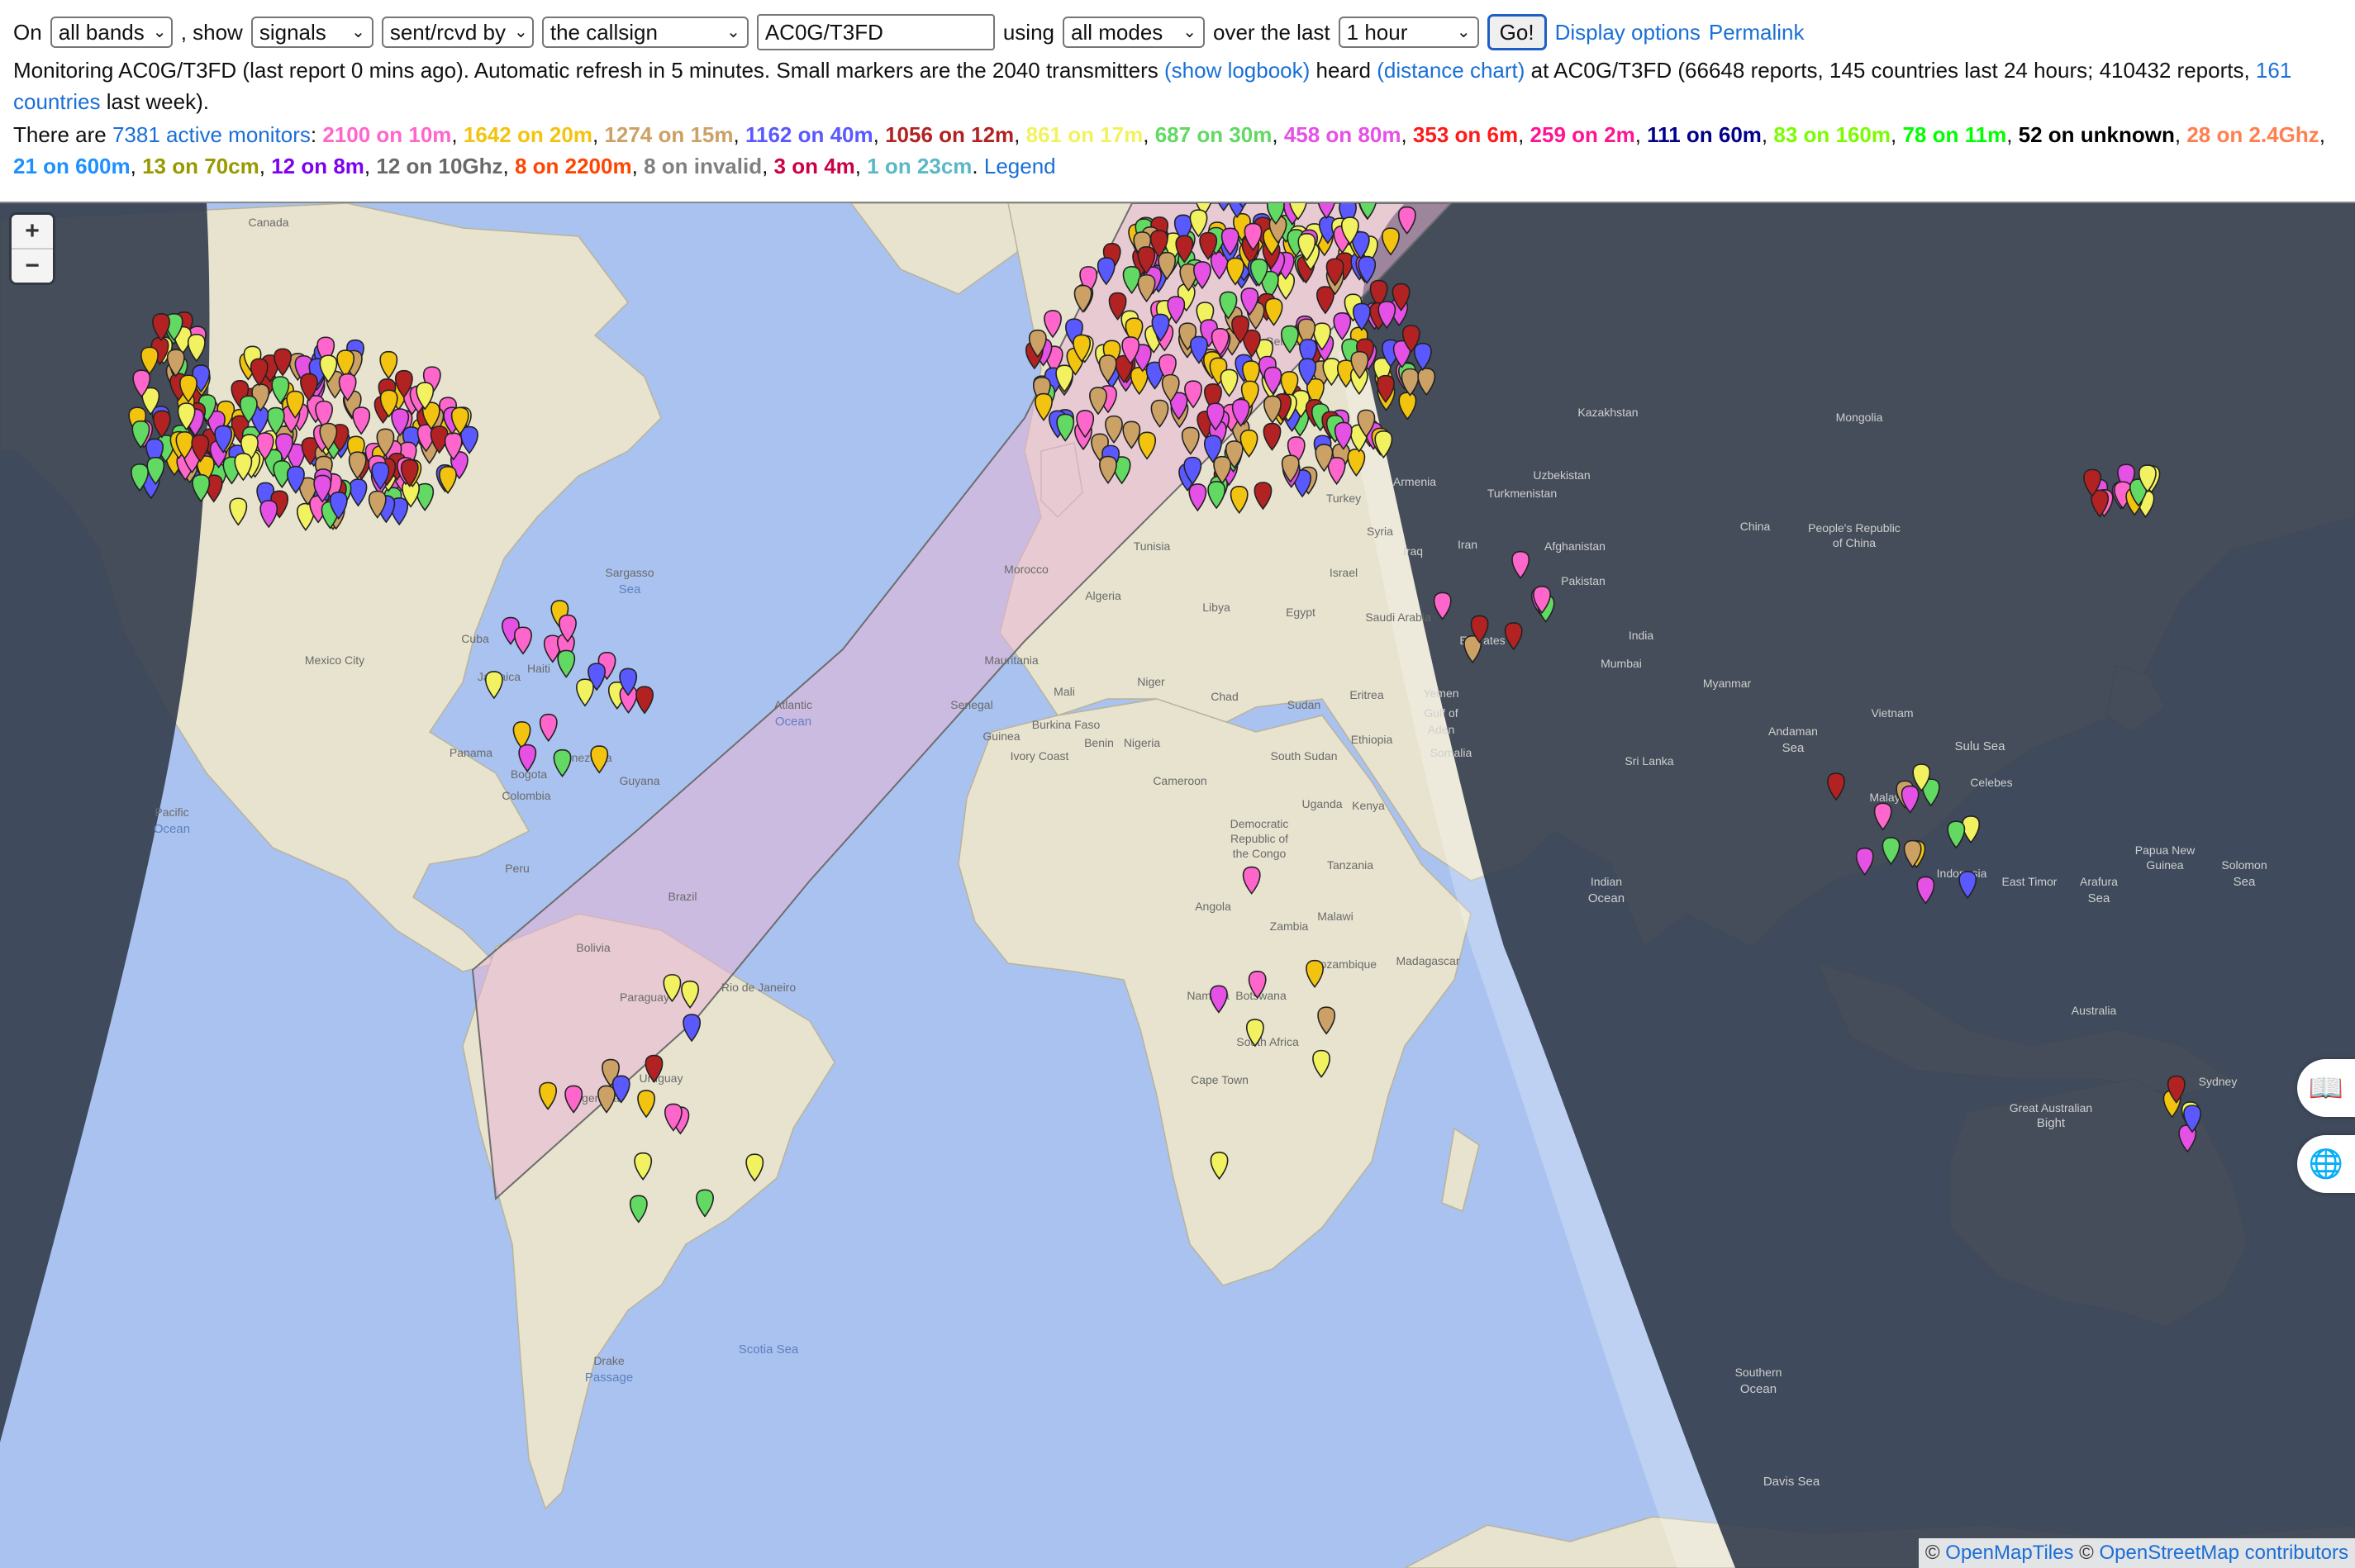  Describe the element at coordinates (609, 1360) in the screenshot. I see `map-place-label: Drake` at that location.